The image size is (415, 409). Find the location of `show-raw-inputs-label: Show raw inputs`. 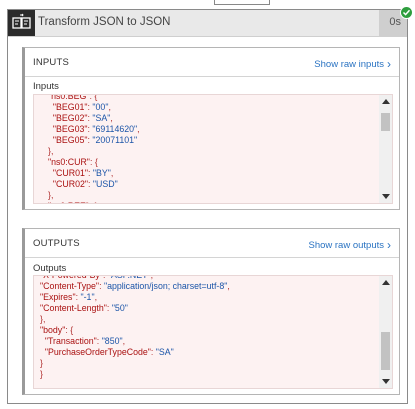

show-raw-inputs-label: Show raw inputs is located at coordinates (349, 64).